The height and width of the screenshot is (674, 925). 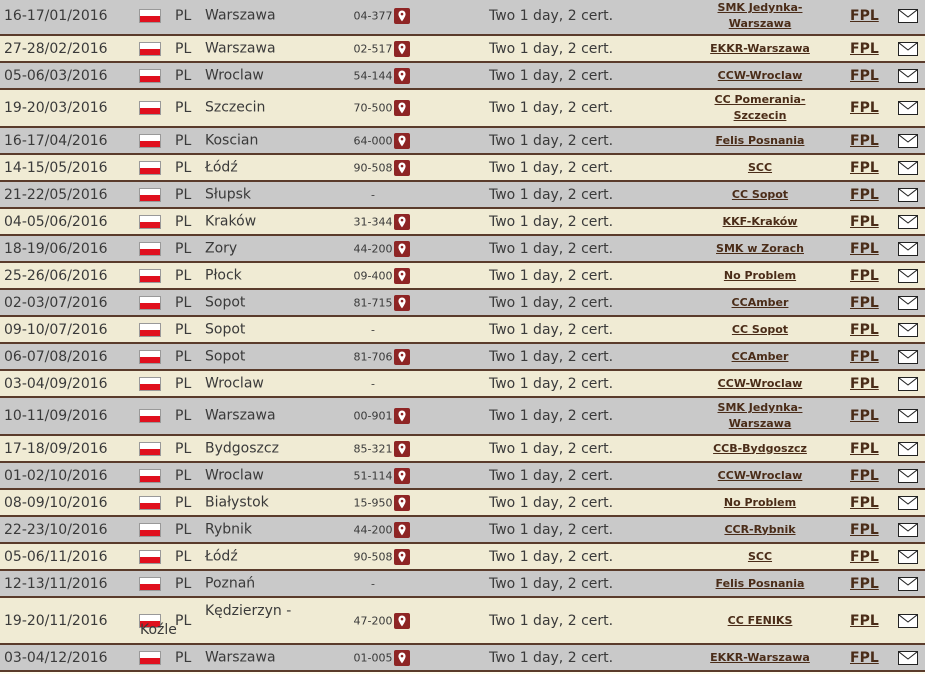 I want to click on postal-code: -, so click(x=373, y=194).